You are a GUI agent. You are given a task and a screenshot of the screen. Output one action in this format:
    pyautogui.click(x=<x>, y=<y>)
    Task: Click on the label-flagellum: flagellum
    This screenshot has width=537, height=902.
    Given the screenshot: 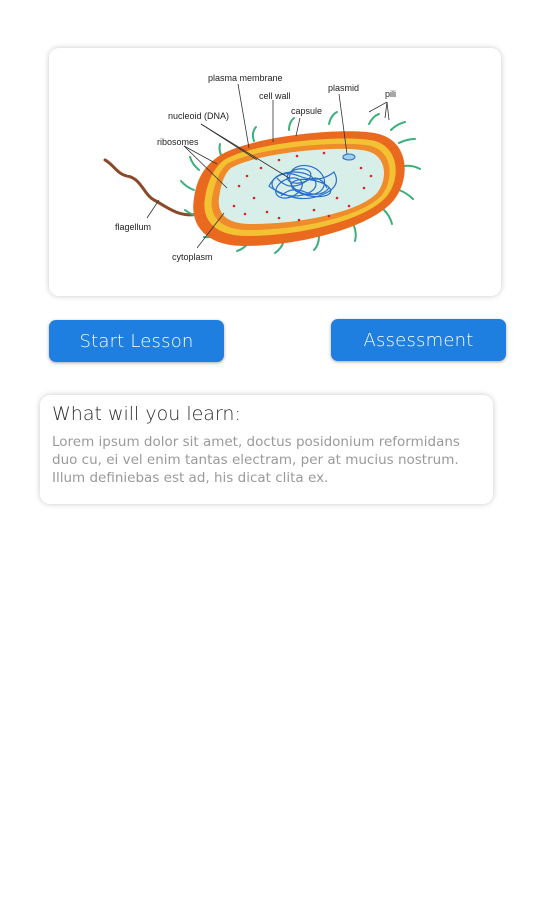 What is the action you would take?
    pyautogui.click(x=133, y=227)
    